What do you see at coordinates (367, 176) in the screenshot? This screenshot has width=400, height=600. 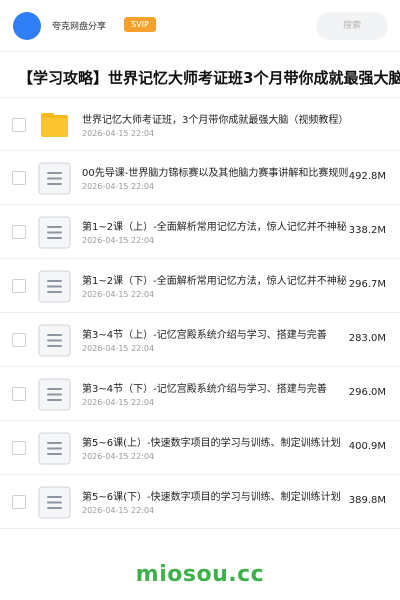 I see `file-size: 492.8M` at bounding box center [367, 176].